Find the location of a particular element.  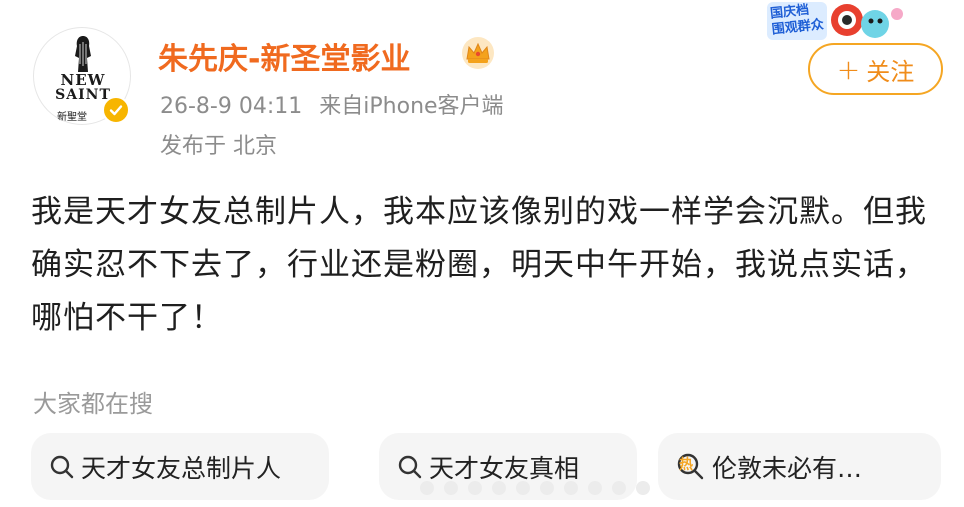

verified-badge-icon is located at coordinates (116, 110).